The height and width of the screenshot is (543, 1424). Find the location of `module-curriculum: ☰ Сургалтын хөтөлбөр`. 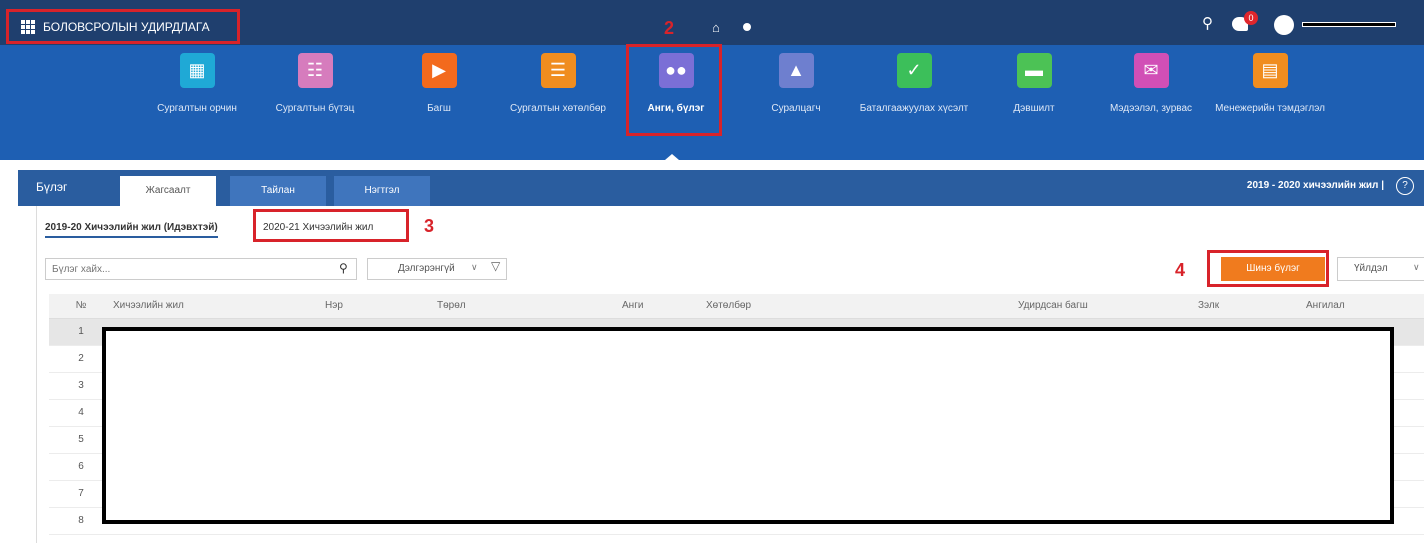

module-curriculum: ☰ Сургалтын хөтөлбөр is located at coordinates (558, 80).